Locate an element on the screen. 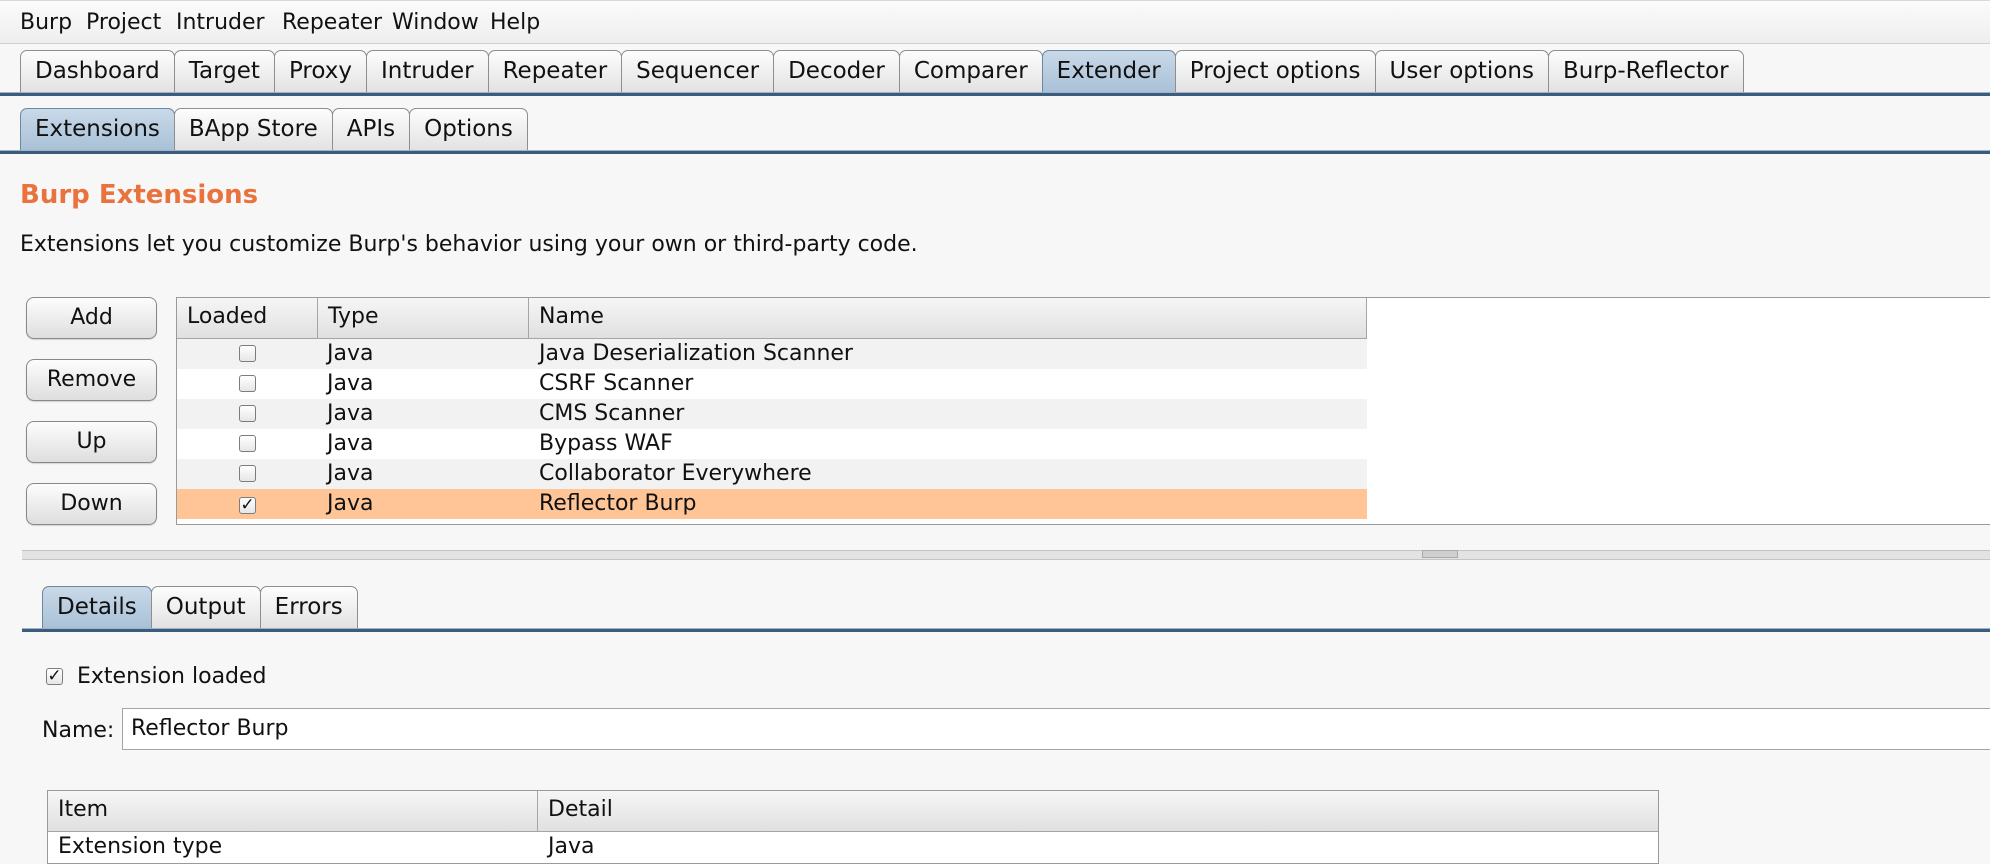 This screenshot has height=864, width=1990. extension-loaded-checkbox: ✓ is located at coordinates (54, 676).